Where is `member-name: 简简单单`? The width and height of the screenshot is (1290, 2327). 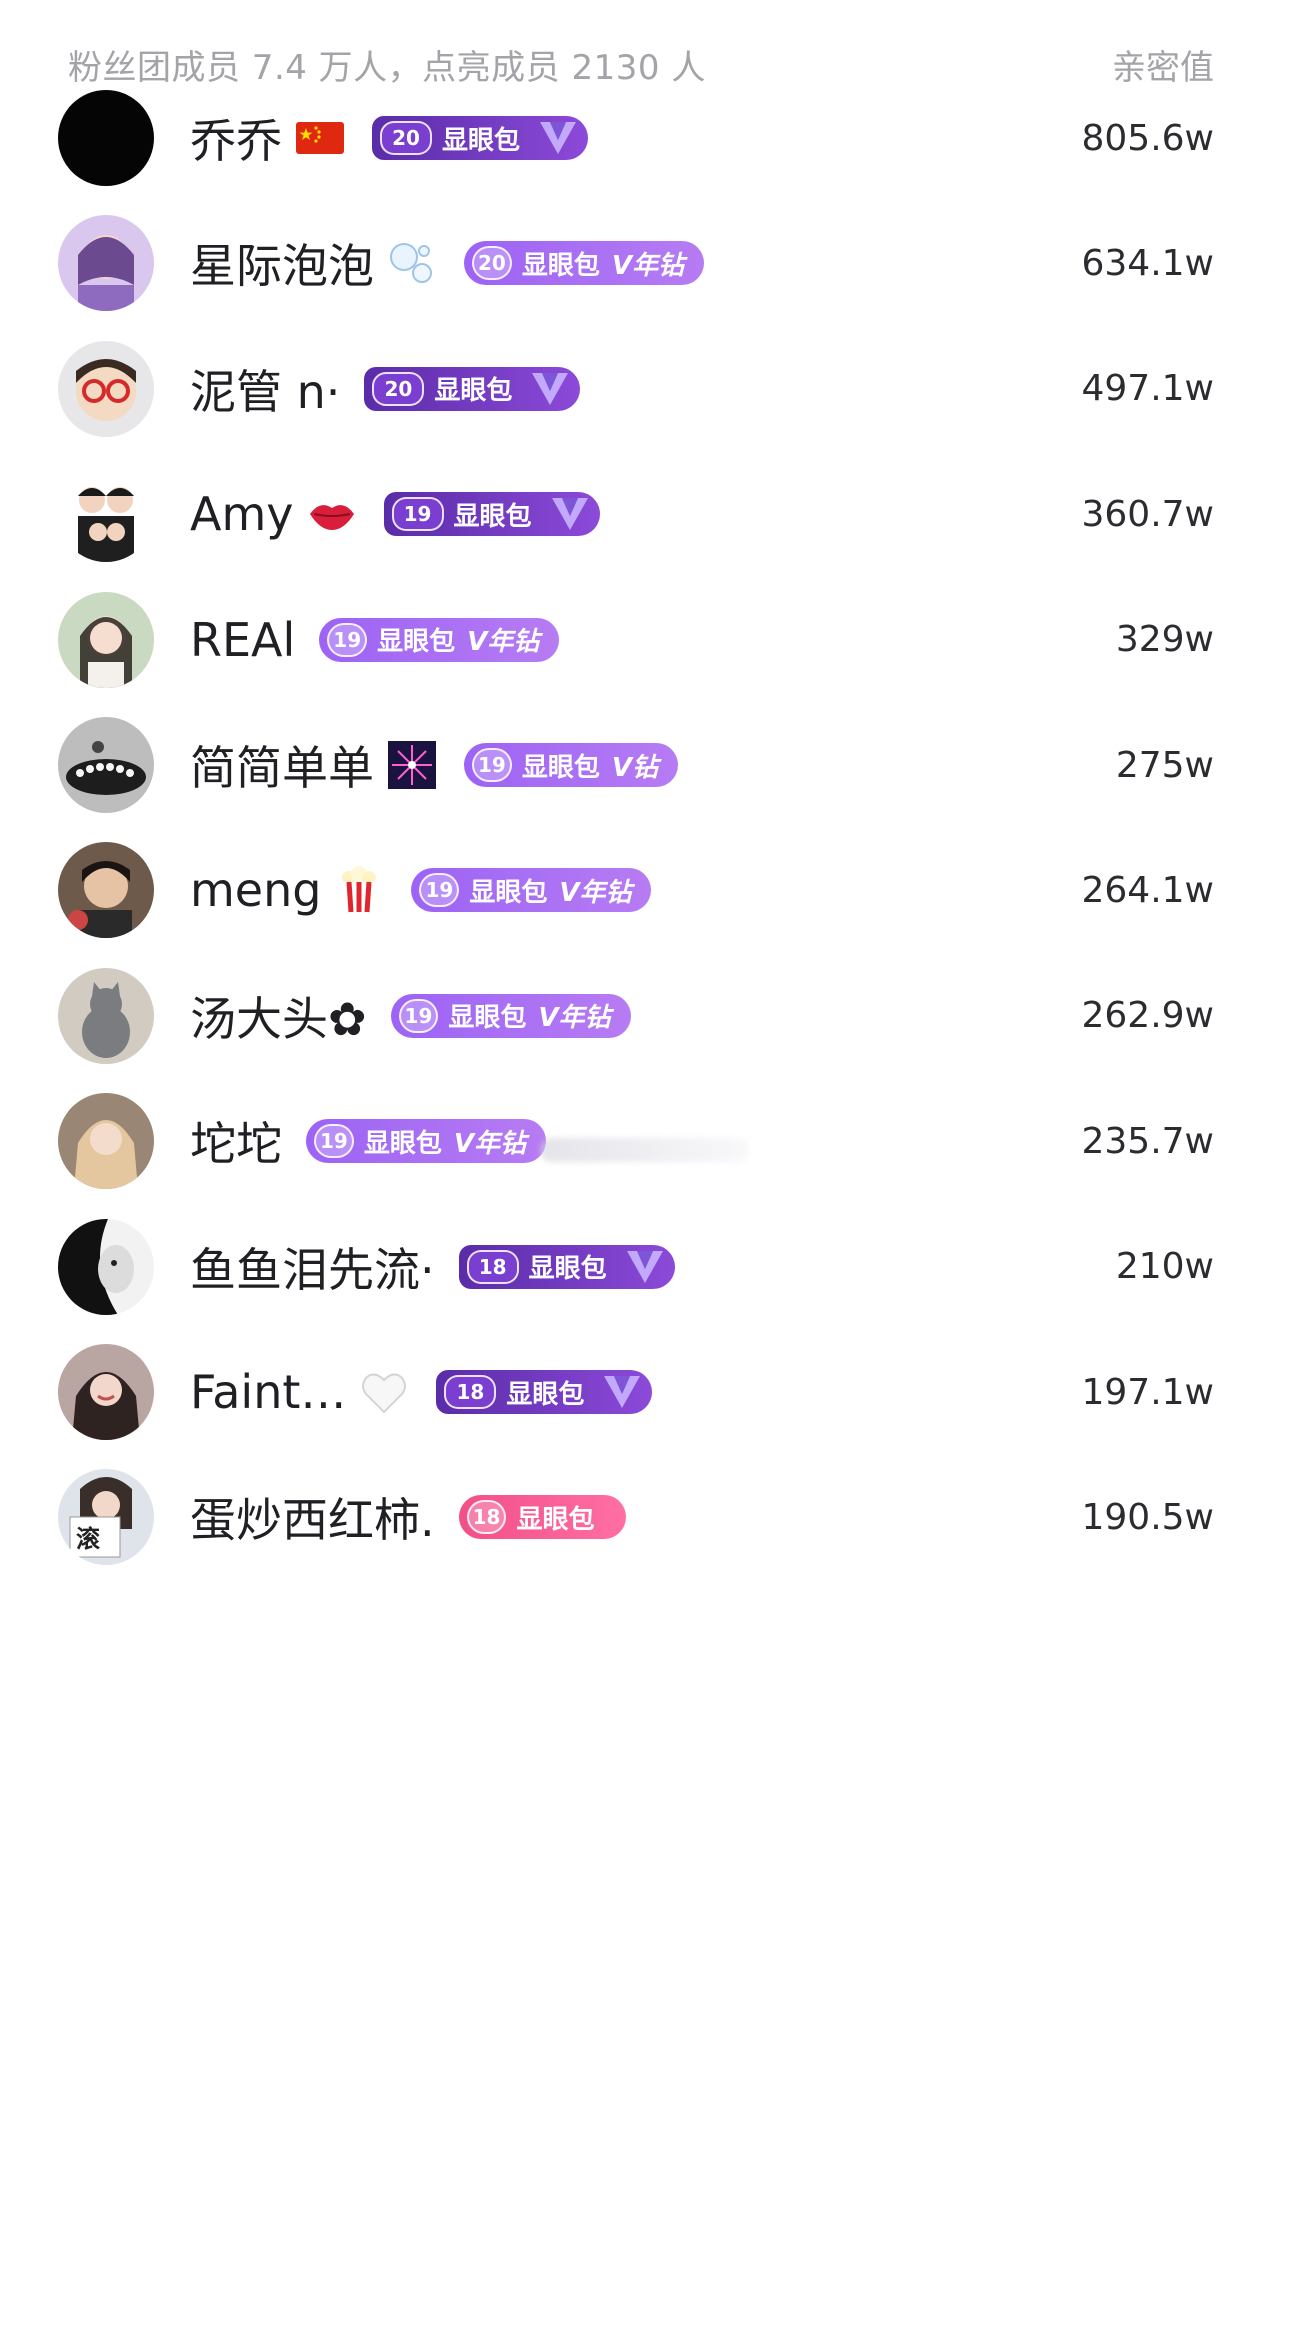 member-name: 简简单单 is located at coordinates (282, 765).